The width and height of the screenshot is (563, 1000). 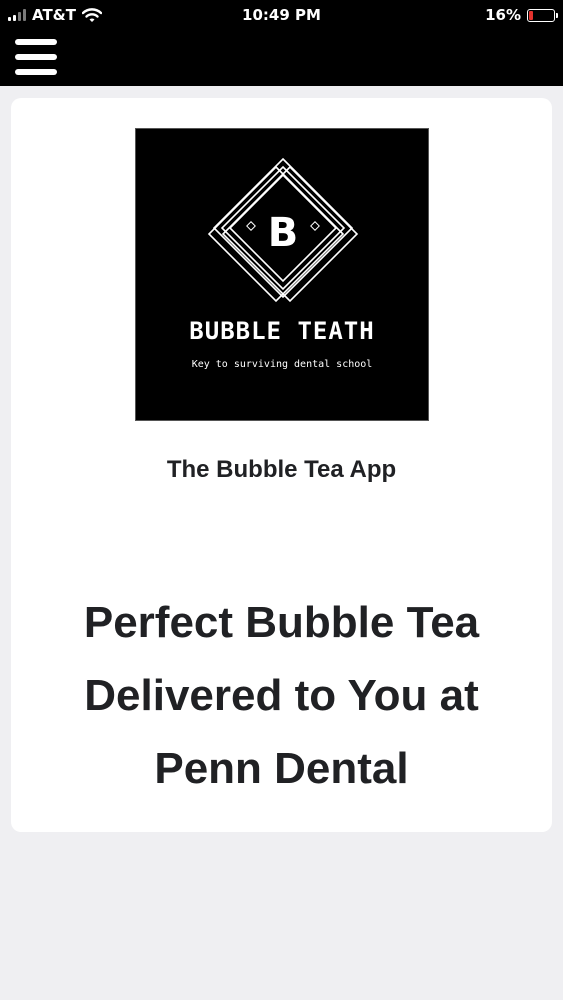 What do you see at coordinates (283, 233) in the screenshot?
I see `emblem-letter: B` at bounding box center [283, 233].